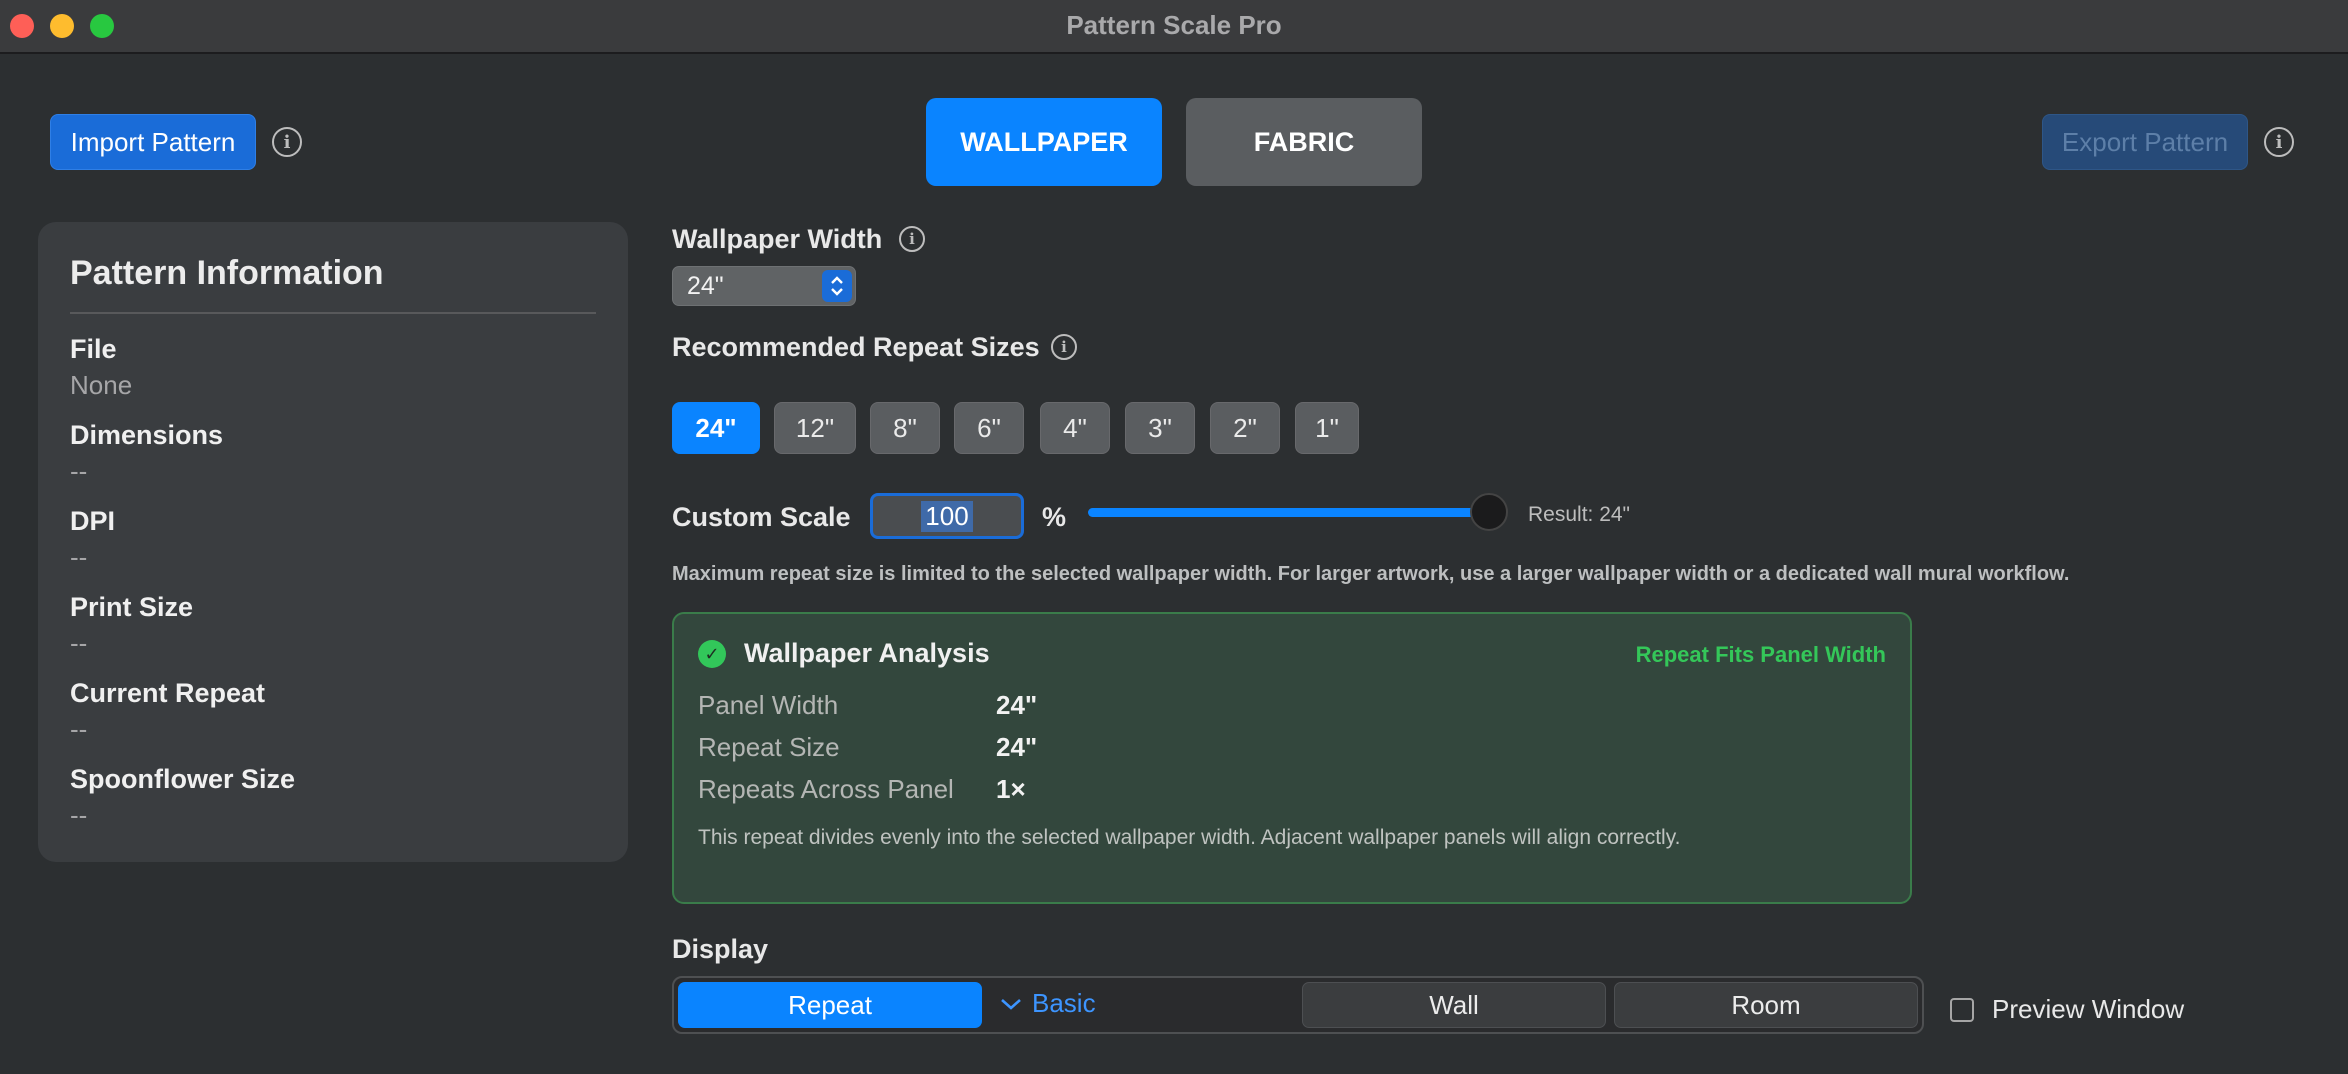 The width and height of the screenshot is (2348, 1074). Describe the element at coordinates (705, 286) in the screenshot. I see `wallpaper-width-value: 24"` at that location.